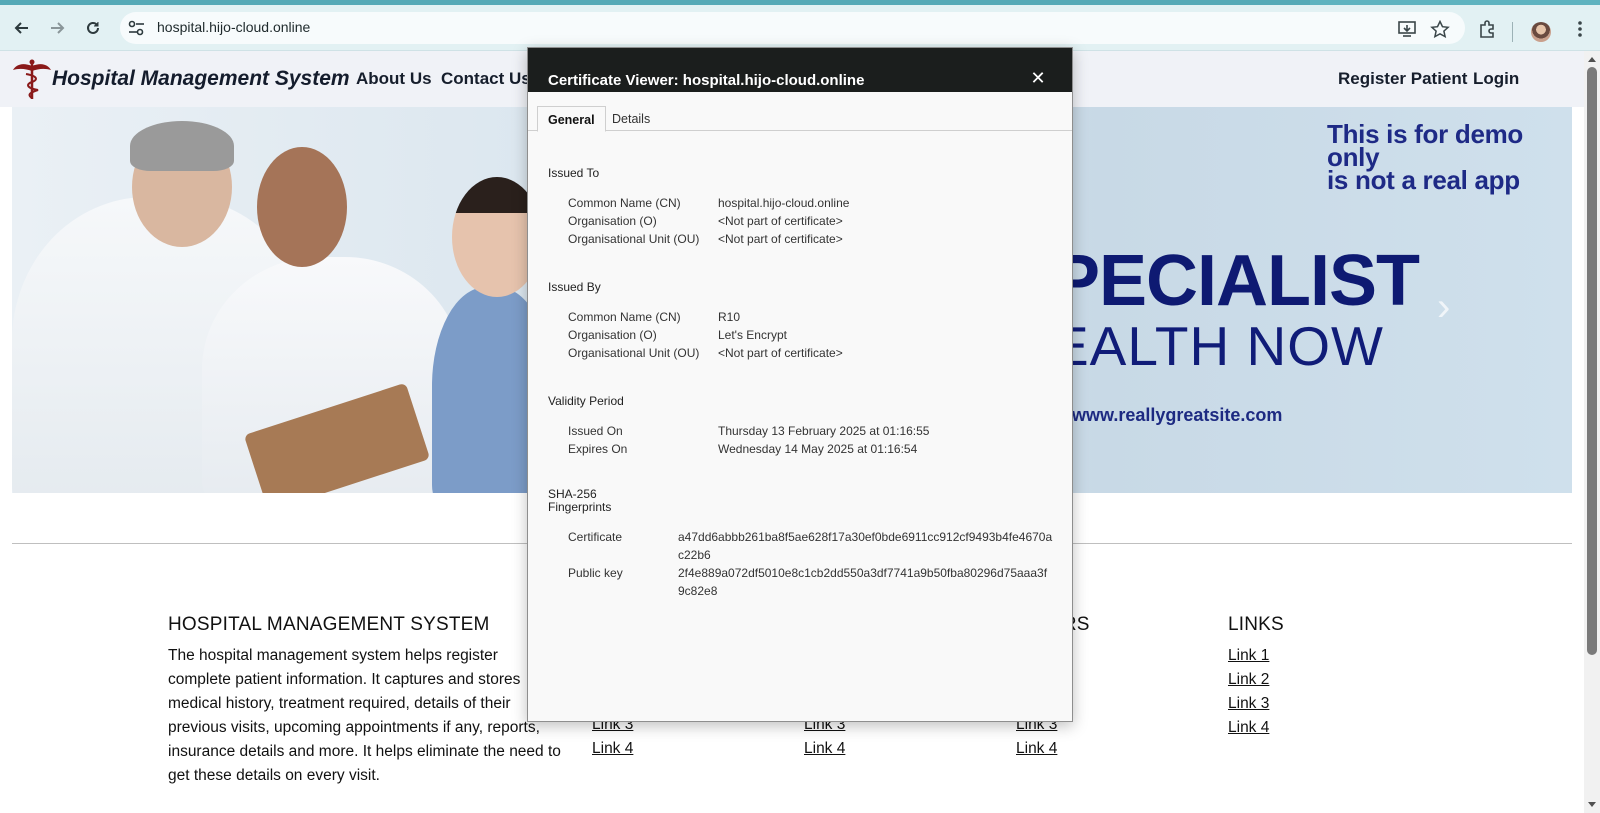  Describe the element at coordinates (780, 221) in the screenshot. I see `issued-to-o-value: <Not part of certificate>` at that location.